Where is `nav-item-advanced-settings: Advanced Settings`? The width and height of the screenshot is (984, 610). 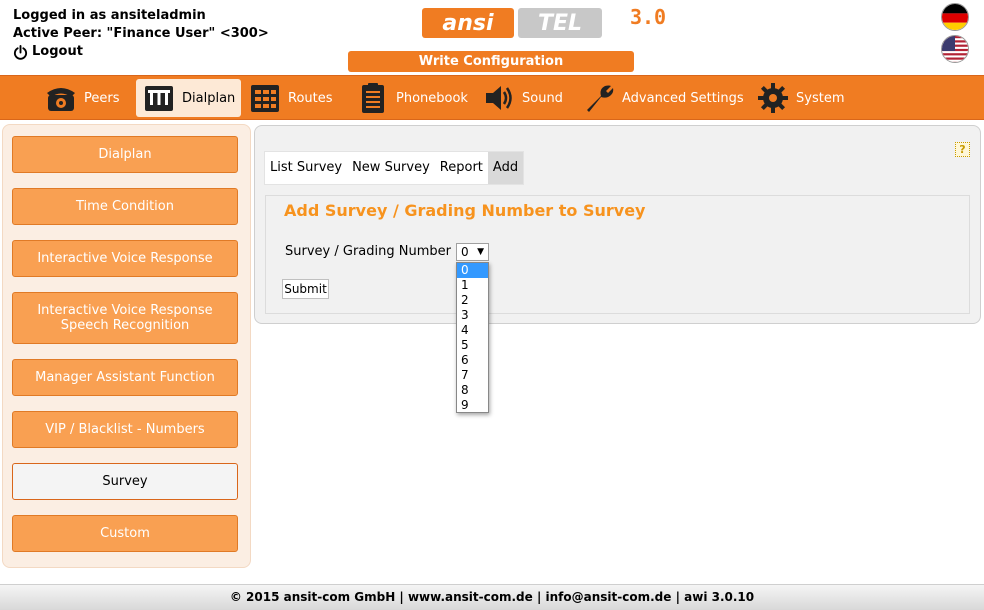
nav-item-advanced-settings: Advanced Settings is located at coordinates (663, 98).